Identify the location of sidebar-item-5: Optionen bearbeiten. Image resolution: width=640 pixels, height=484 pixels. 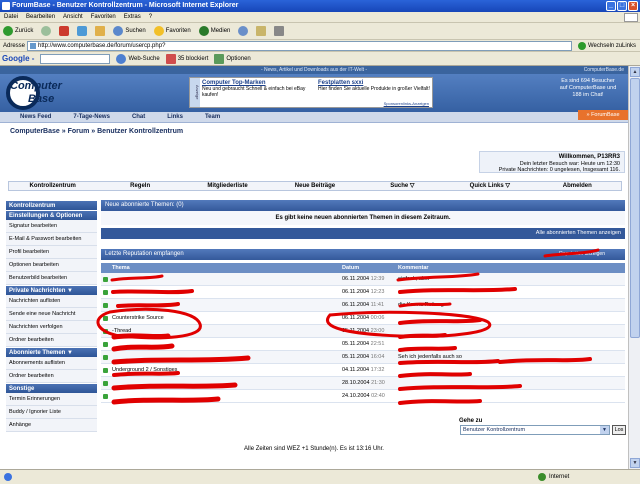
(51, 265).